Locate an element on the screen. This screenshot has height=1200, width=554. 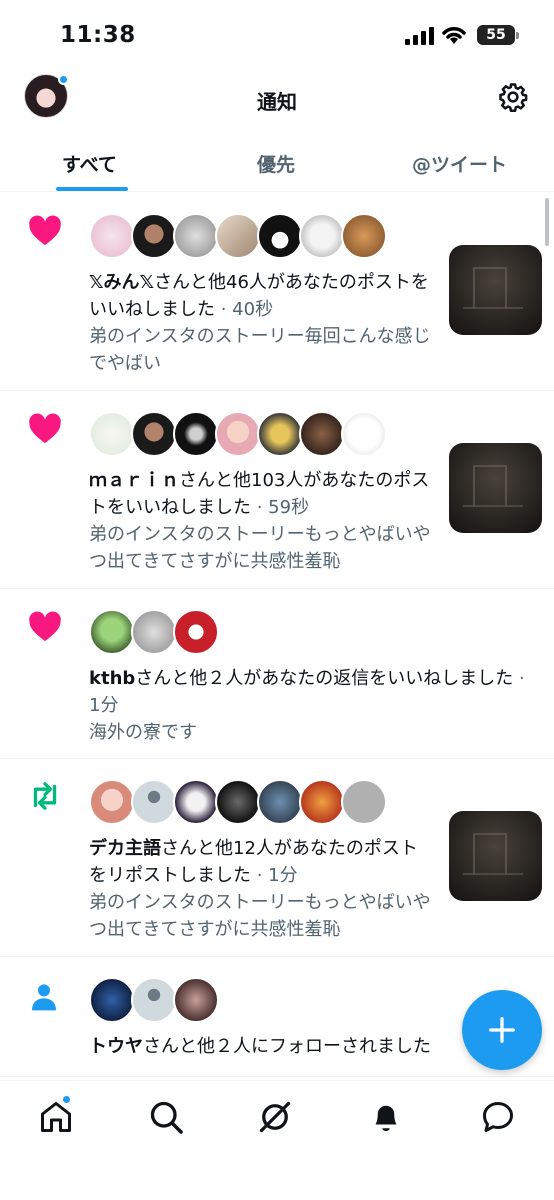
compose-button is located at coordinates (502, 1030).